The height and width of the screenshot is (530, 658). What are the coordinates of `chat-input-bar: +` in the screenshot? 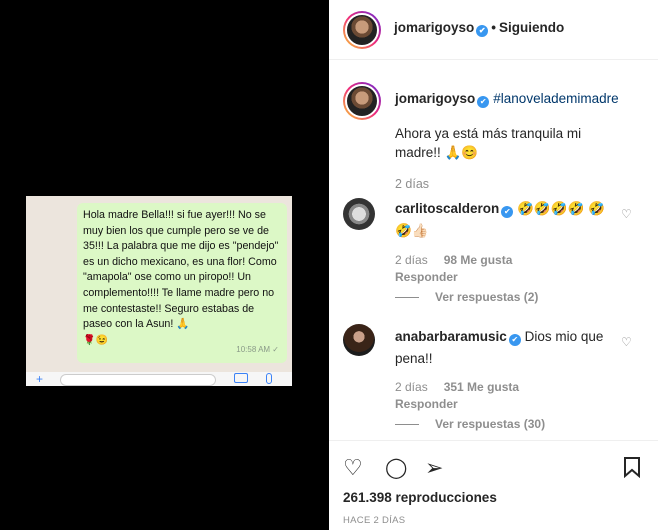 It's located at (159, 379).